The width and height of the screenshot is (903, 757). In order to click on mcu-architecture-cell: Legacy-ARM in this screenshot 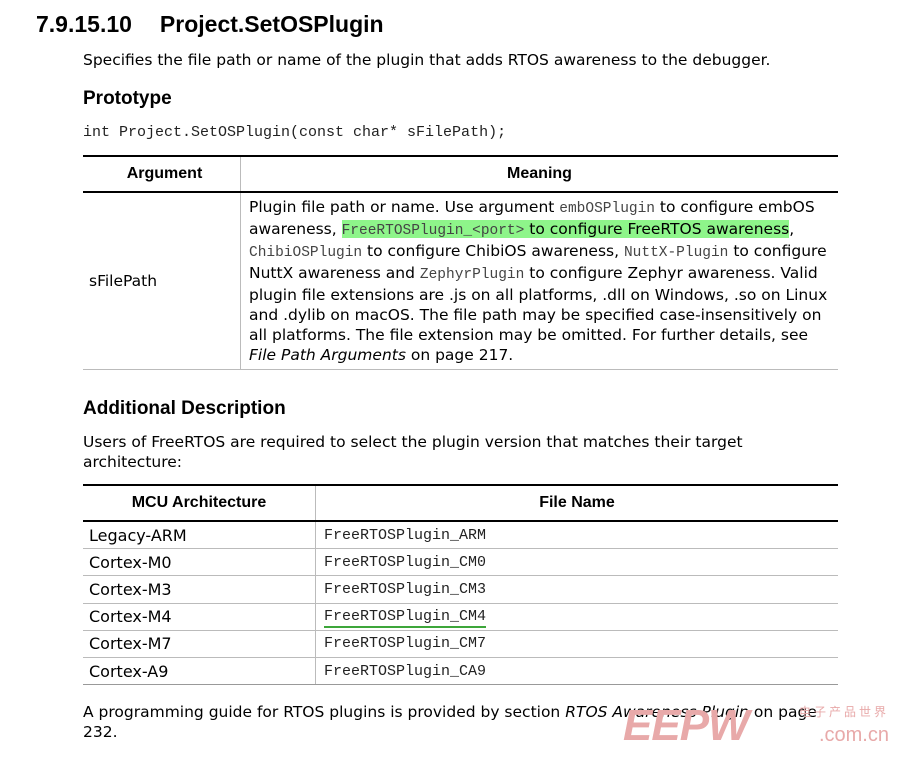, I will do `click(199, 535)`.